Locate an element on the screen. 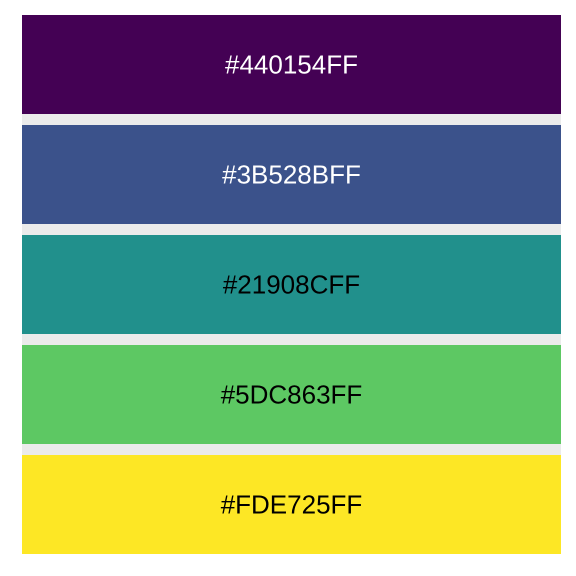  swatch-label-1: #440154FF is located at coordinates (291, 65).